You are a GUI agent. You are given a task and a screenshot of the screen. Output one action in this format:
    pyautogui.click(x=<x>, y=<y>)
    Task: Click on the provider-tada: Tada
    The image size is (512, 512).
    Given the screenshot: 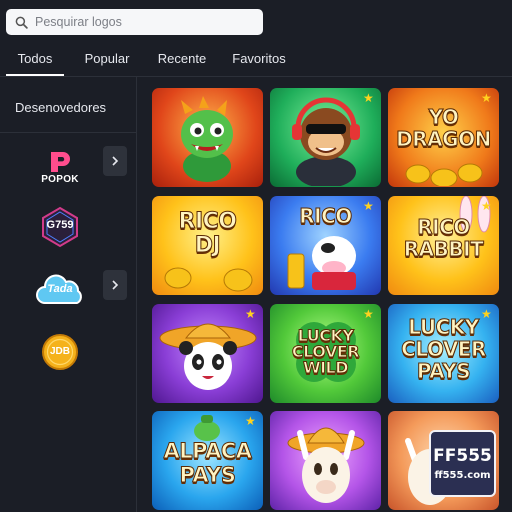 What is the action you would take?
    pyautogui.click(x=60, y=290)
    